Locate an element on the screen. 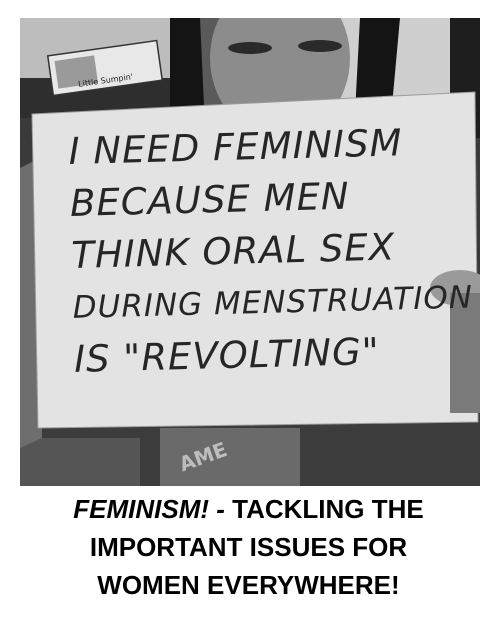  caption-line-2: IMPORTANT ISSUES FOR is located at coordinates (248, 547).